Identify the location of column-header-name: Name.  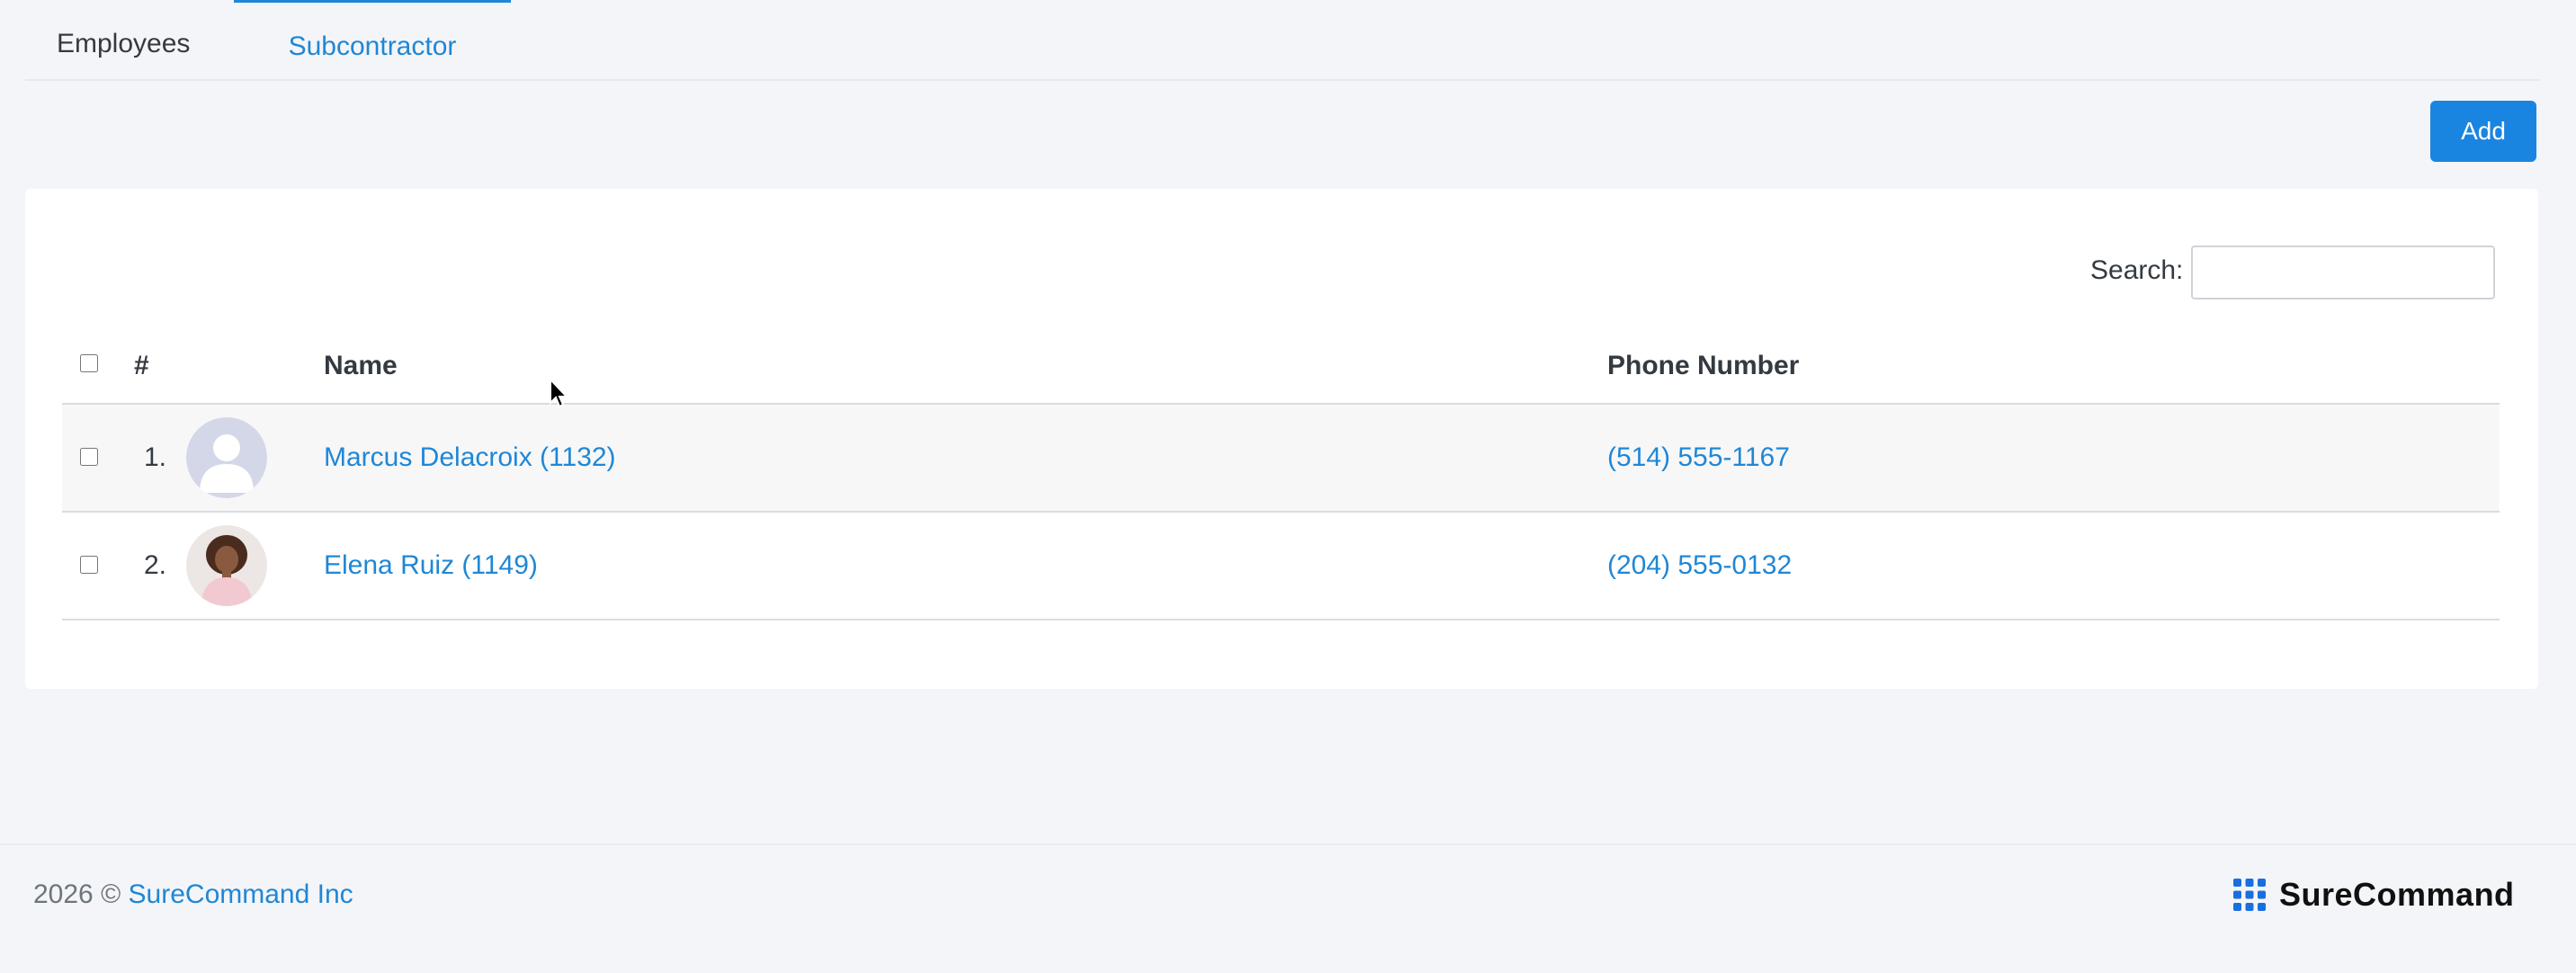
(361, 366).